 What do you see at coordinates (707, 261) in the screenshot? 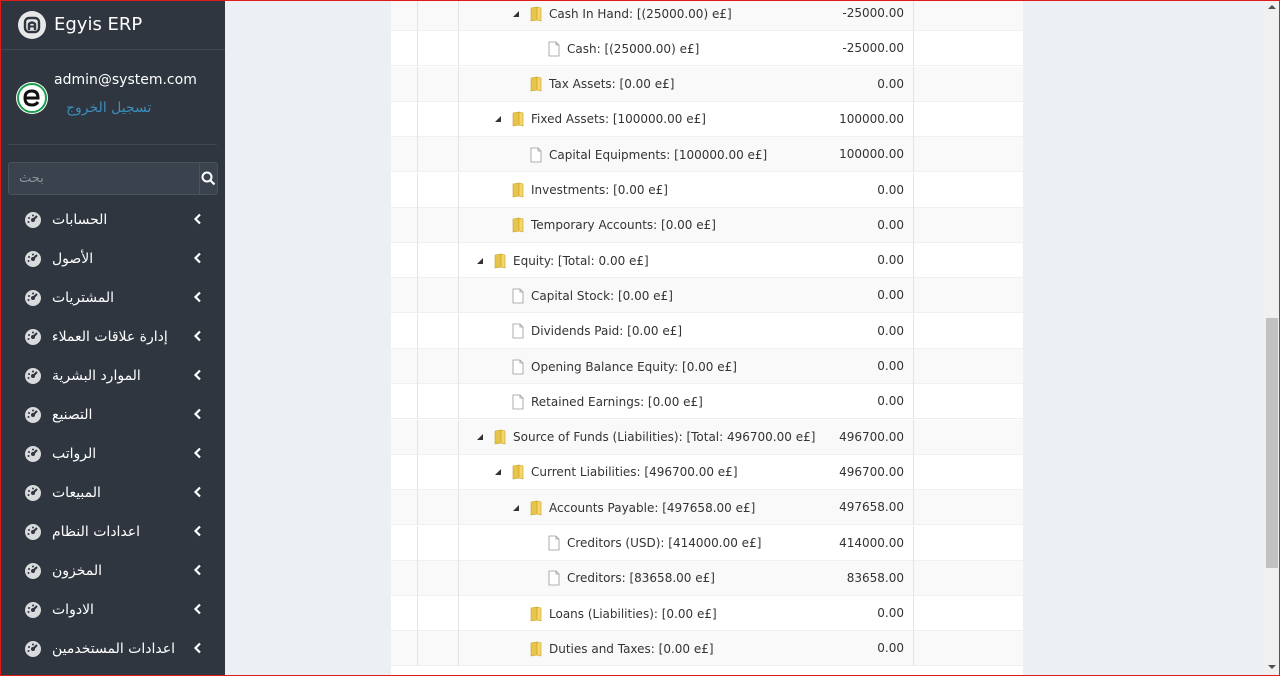
I see `tree-row: Equity: [Total: 0.00 e£] 0.00` at bounding box center [707, 261].